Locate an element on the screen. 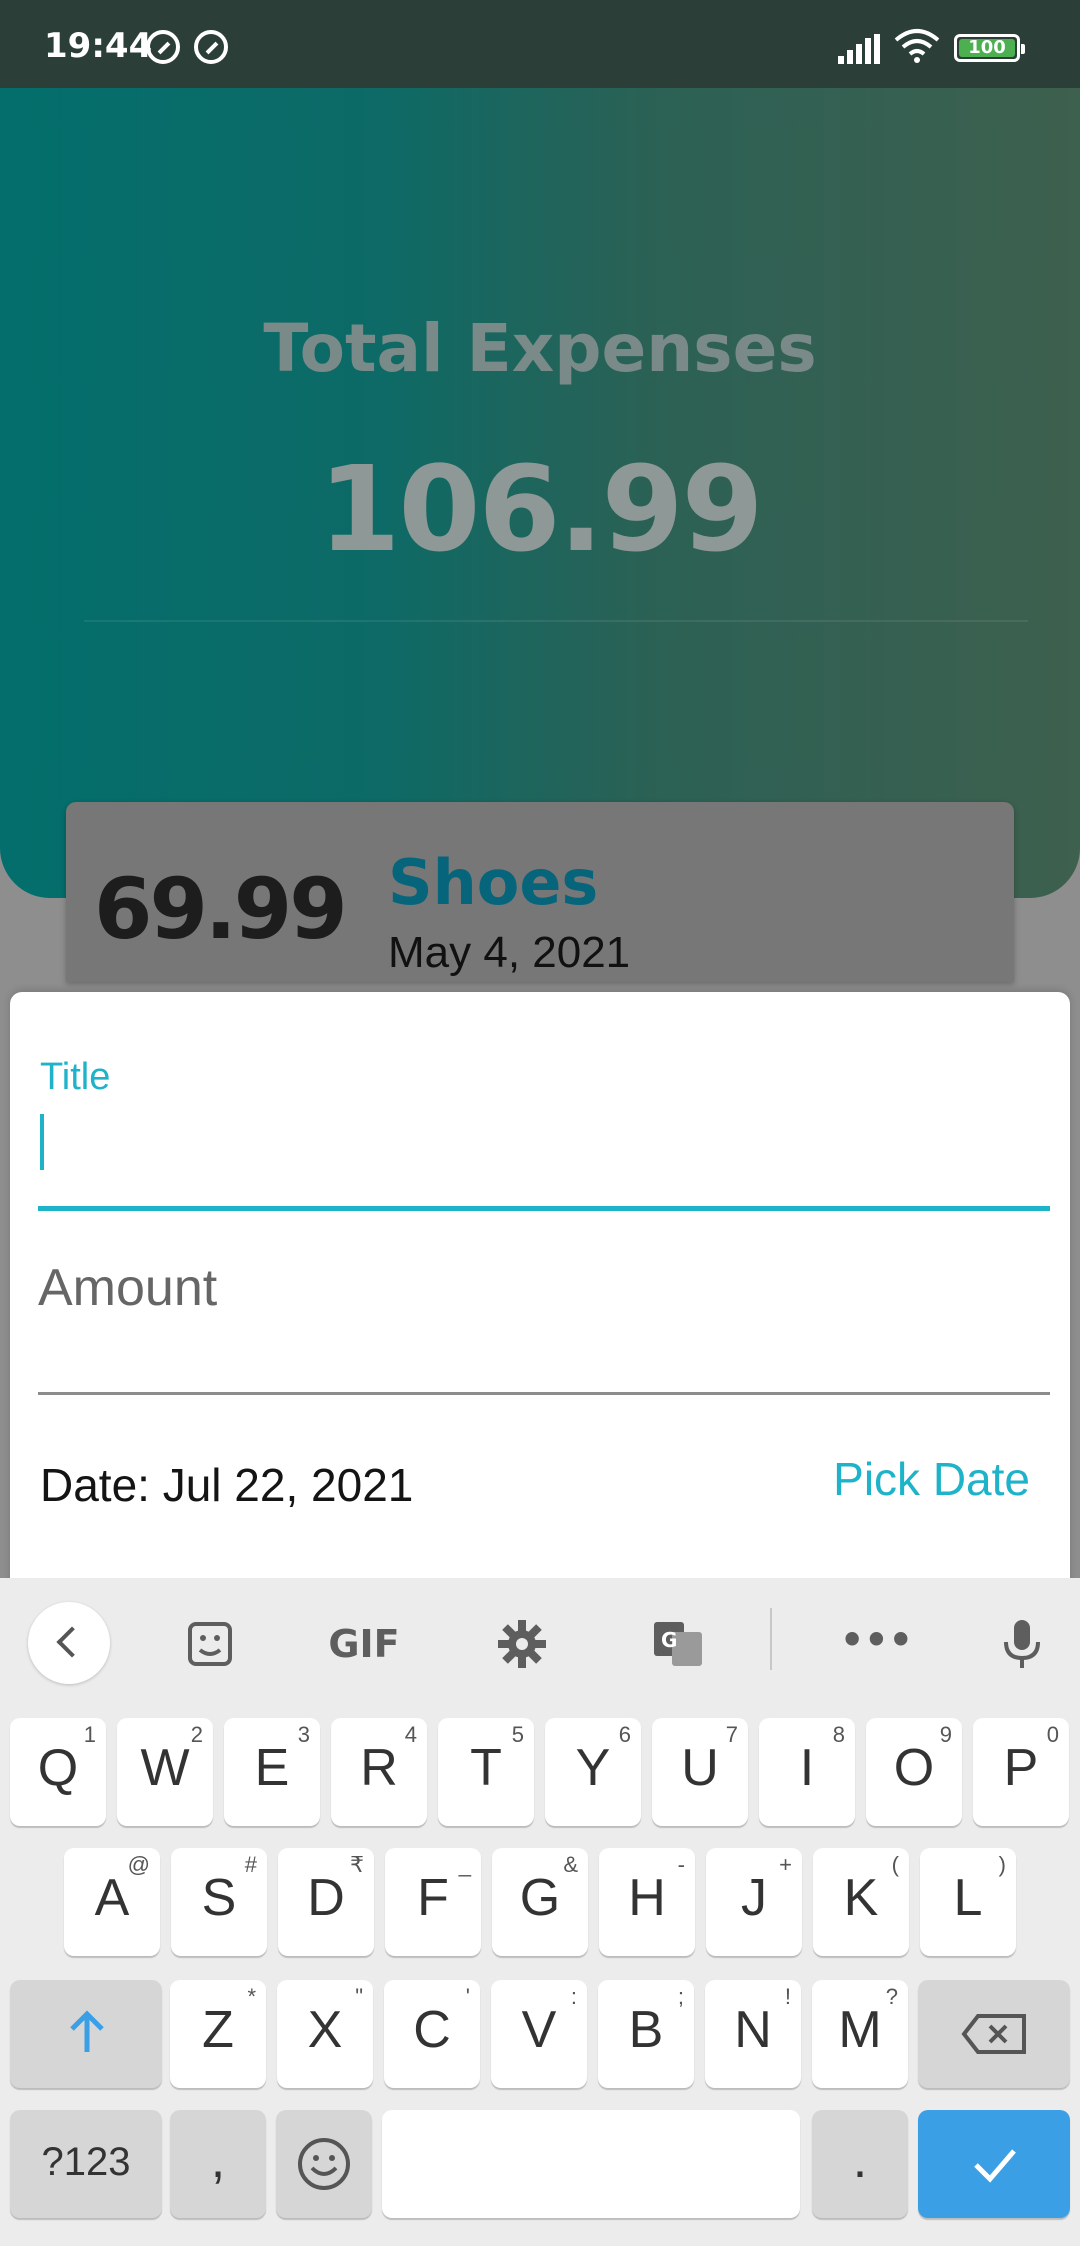 This screenshot has height=2246, width=1080. key-hint: 2 is located at coordinates (196, 1734).